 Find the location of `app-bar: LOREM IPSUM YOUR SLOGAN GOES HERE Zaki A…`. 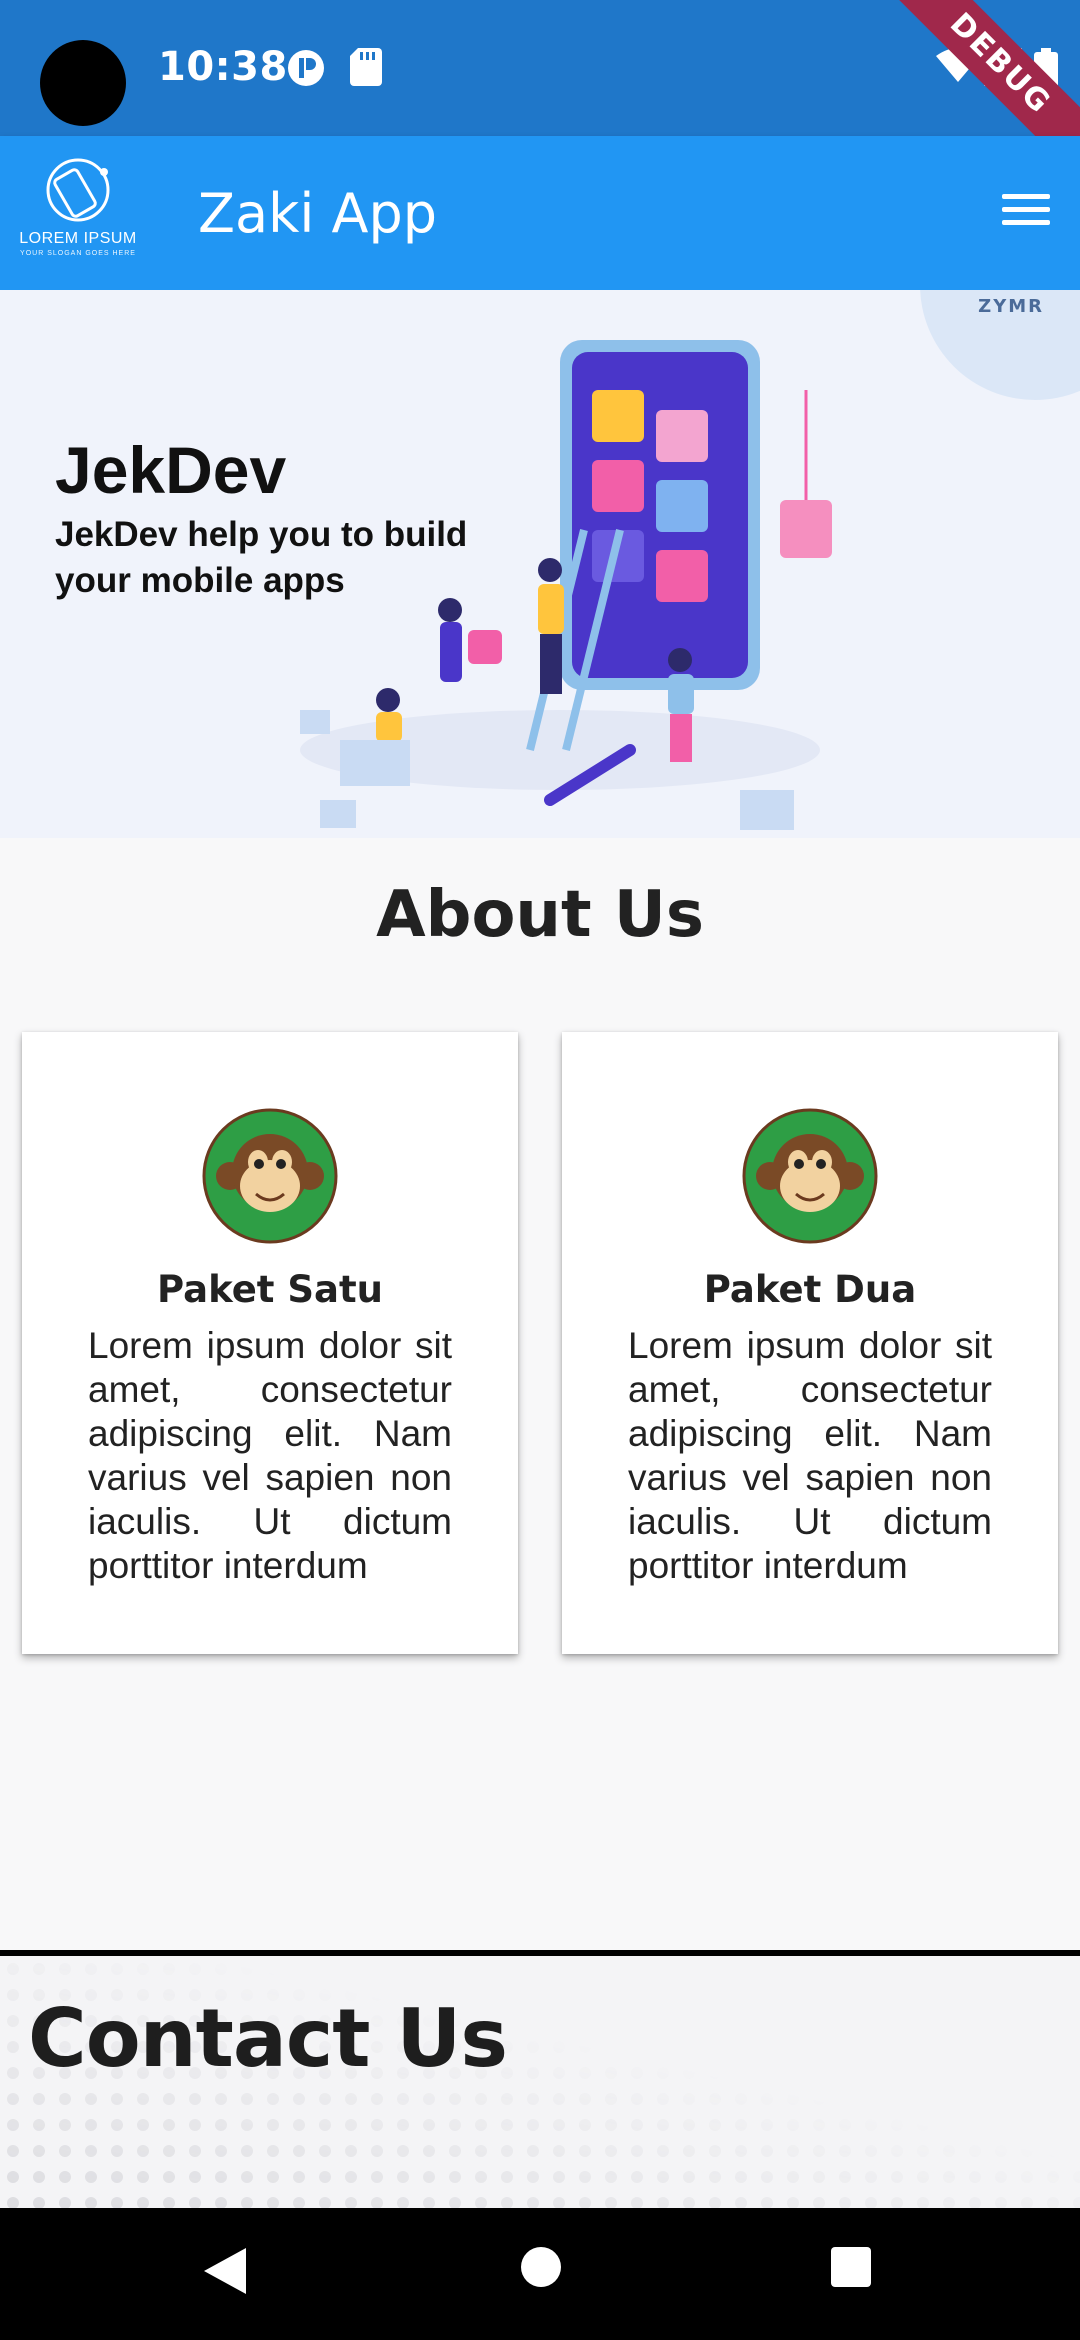

app-bar: LOREM IPSUM YOUR SLOGAN GOES HERE Zaki A… is located at coordinates (540, 213).